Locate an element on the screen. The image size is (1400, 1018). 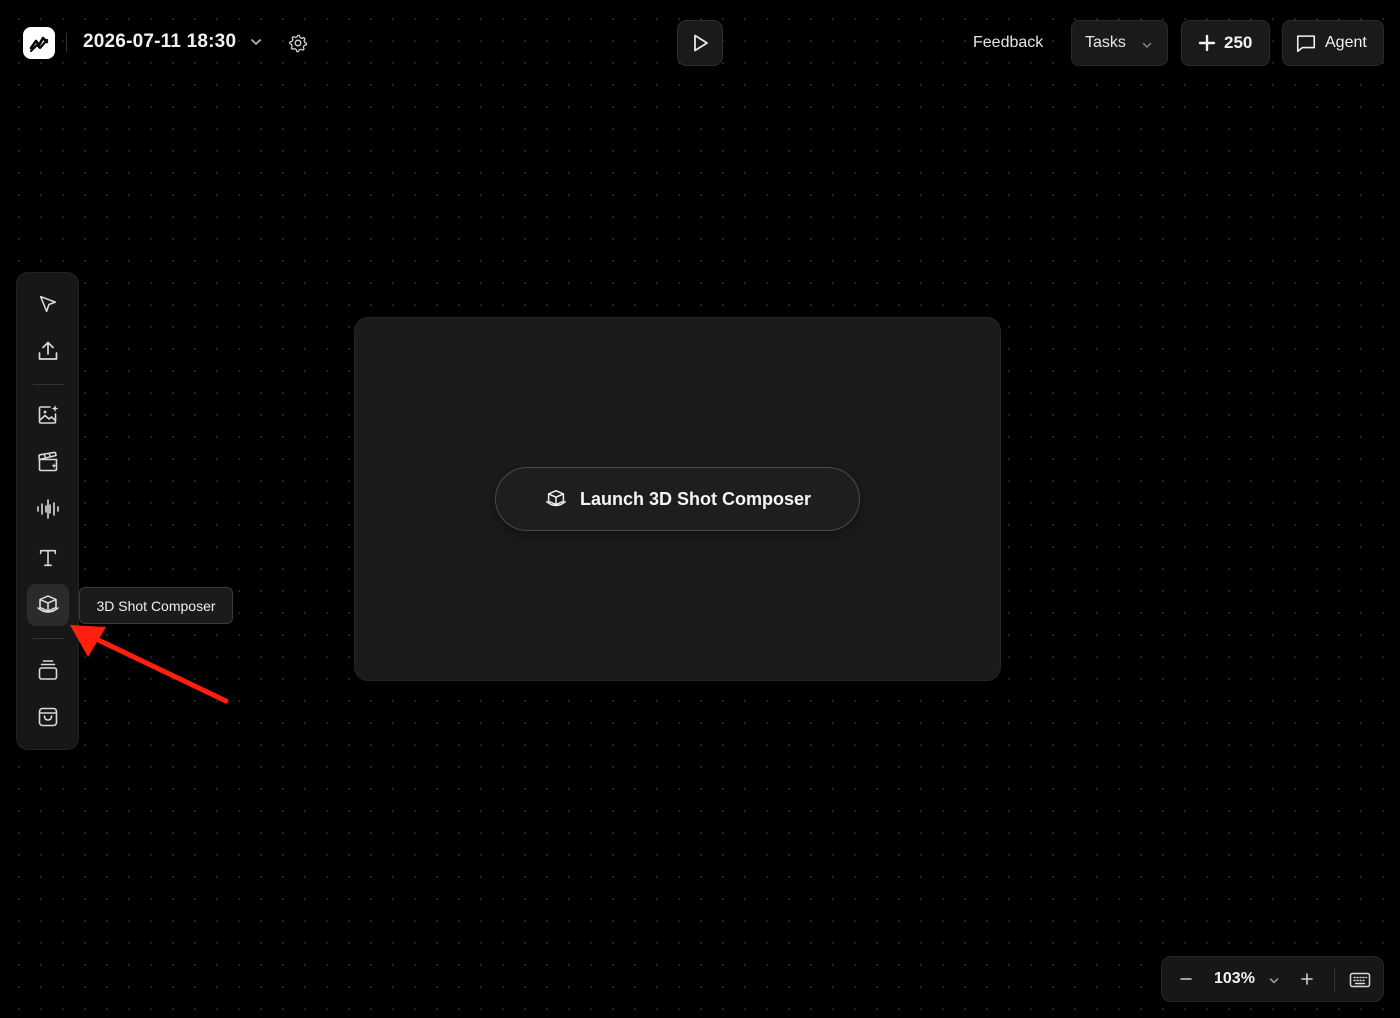
zoom-control: 103% is located at coordinates (1272, 979).